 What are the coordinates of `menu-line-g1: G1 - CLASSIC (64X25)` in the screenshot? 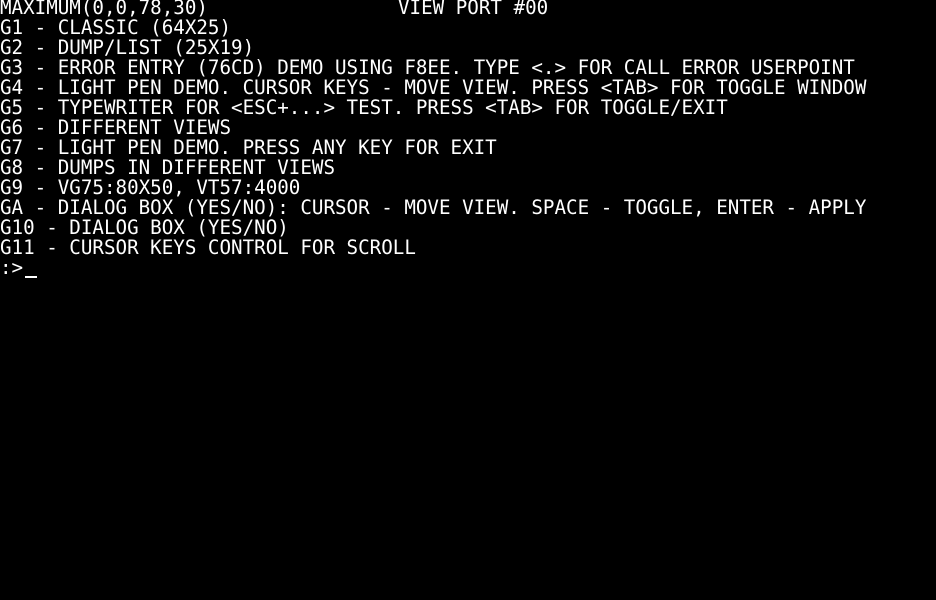 It's located at (116, 27).